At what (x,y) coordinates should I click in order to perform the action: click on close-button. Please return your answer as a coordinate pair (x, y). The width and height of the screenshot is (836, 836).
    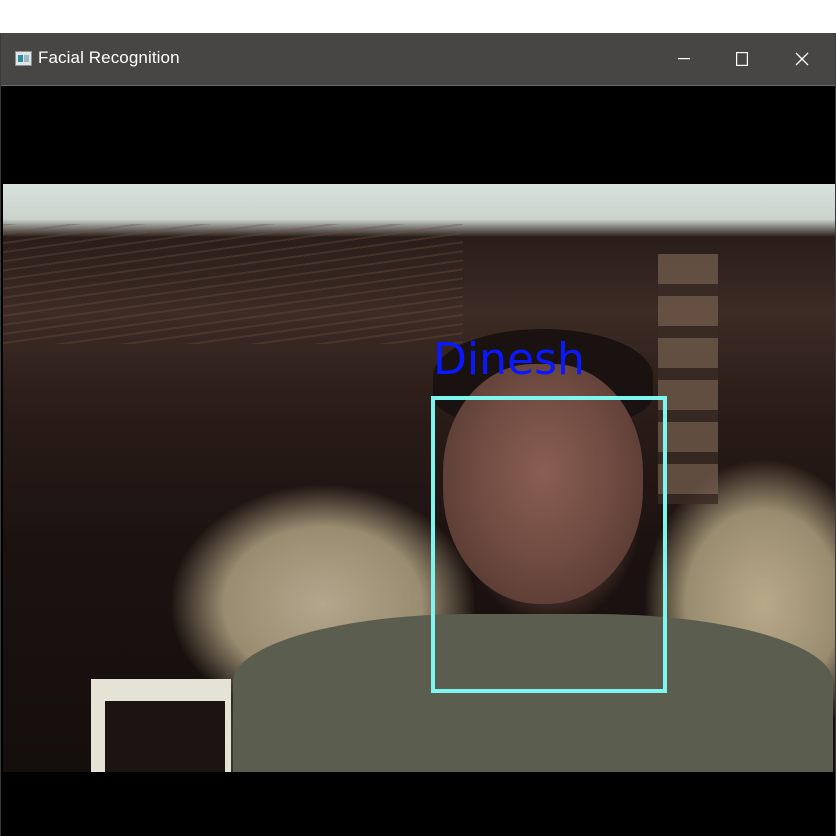
    Looking at the image, I should click on (802, 59).